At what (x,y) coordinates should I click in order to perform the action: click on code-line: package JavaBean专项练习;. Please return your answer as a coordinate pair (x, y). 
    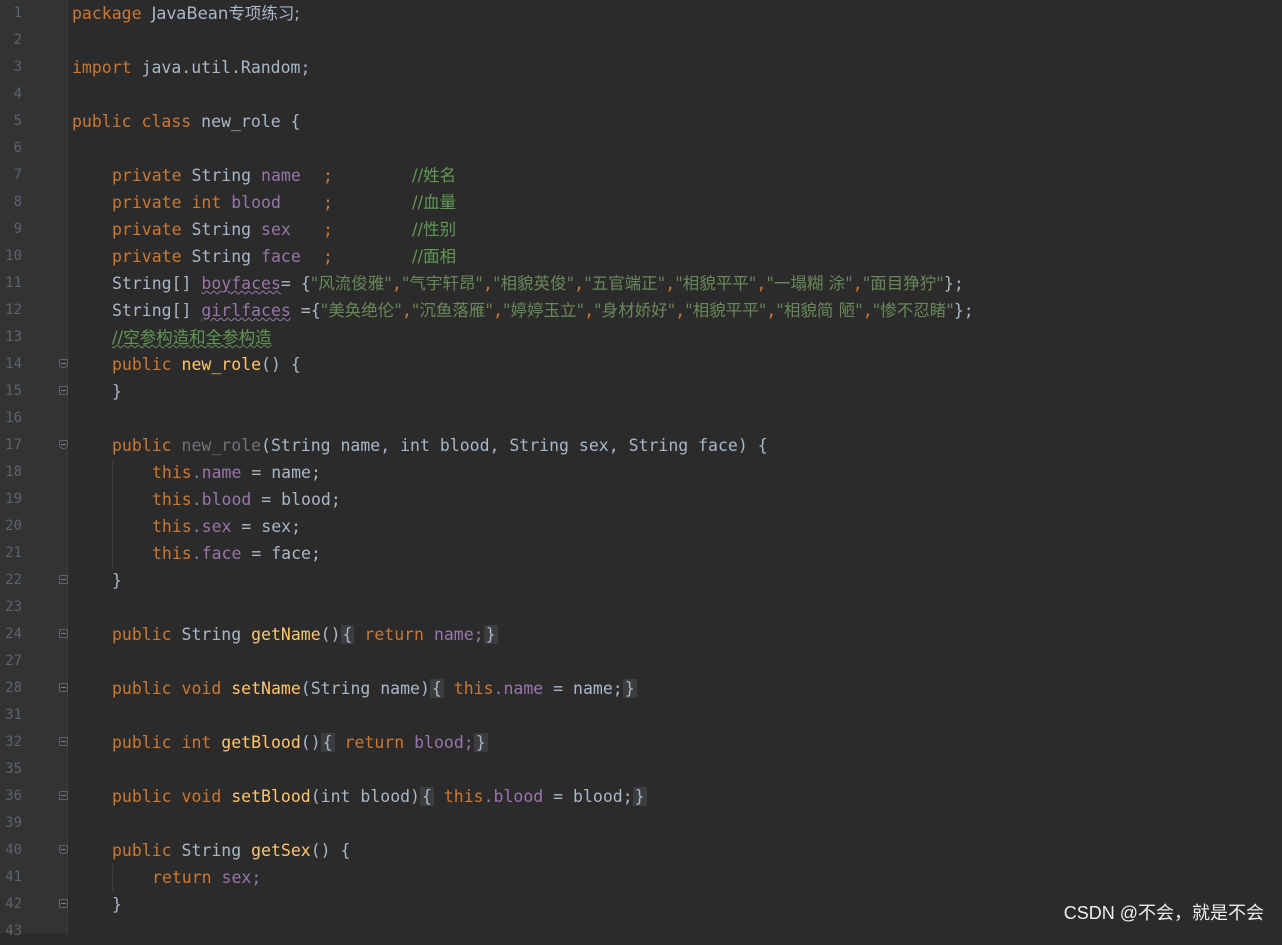
    Looking at the image, I should click on (186, 13).